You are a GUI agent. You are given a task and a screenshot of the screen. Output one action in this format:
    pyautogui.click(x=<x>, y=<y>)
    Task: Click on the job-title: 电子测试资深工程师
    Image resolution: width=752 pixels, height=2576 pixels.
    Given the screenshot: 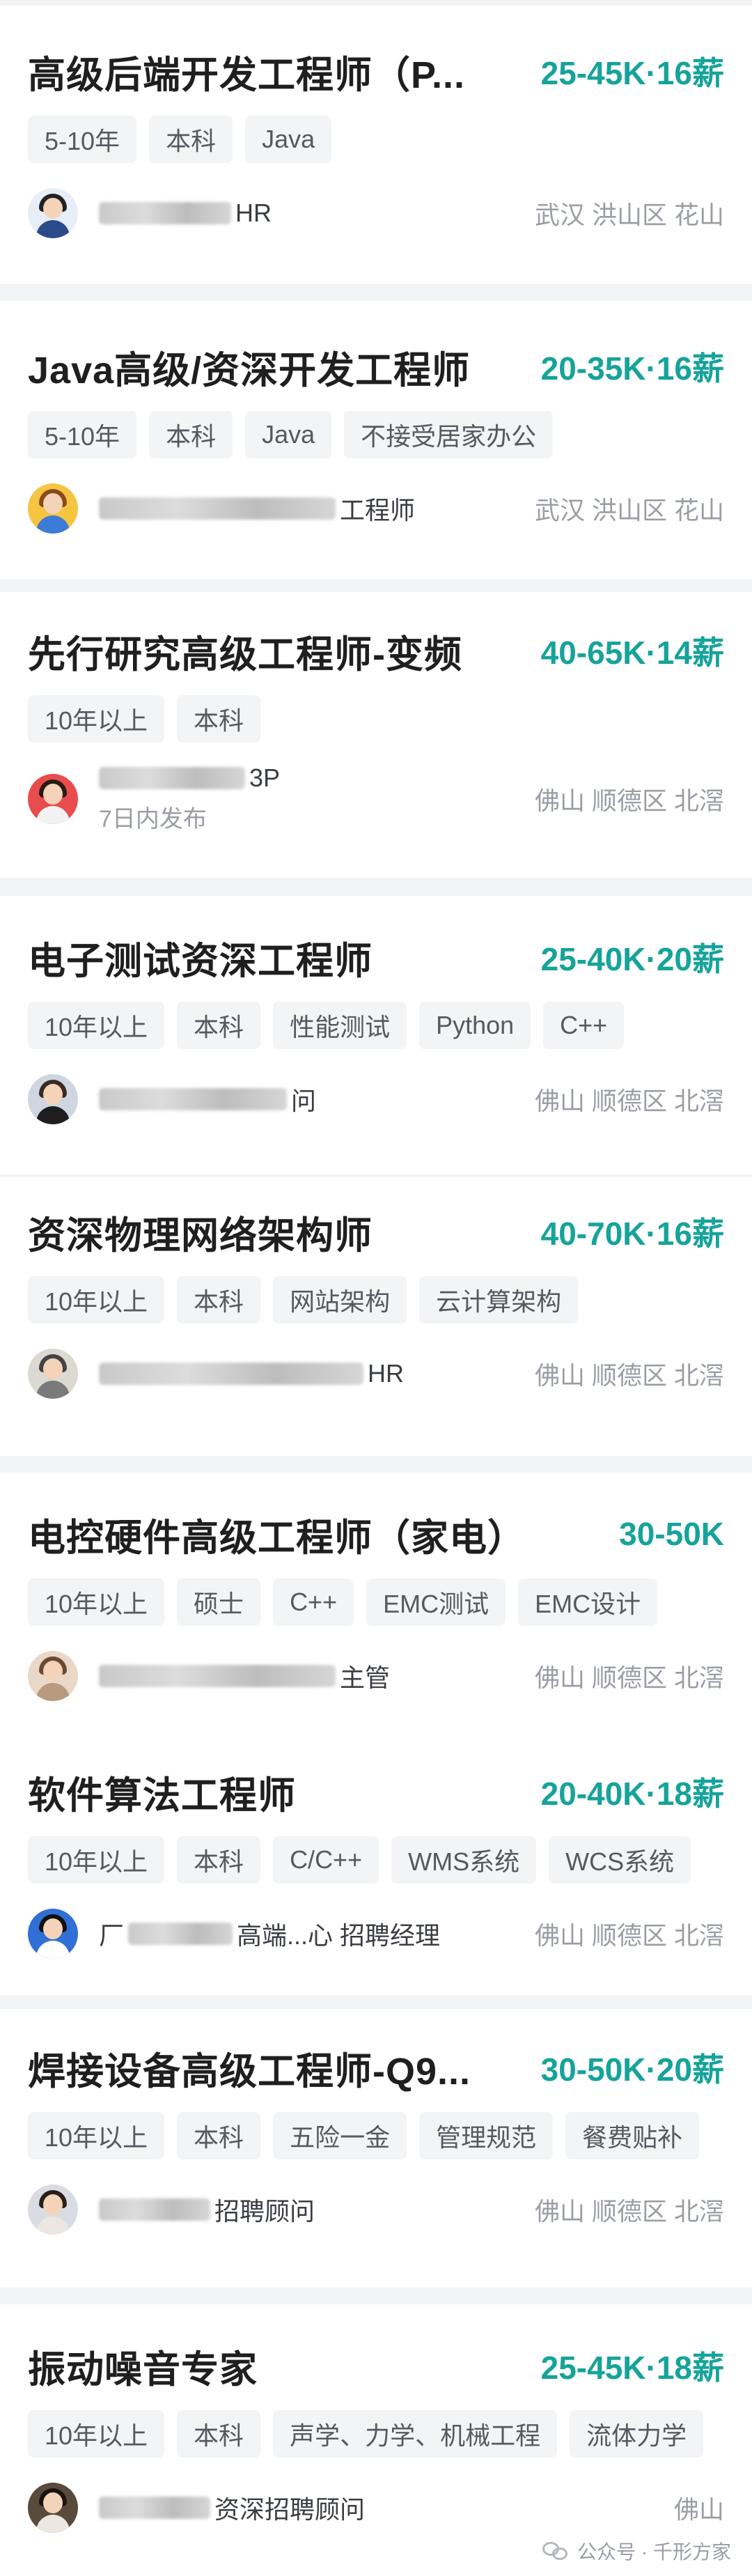 What is the action you would take?
    pyautogui.click(x=200, y=961)
    